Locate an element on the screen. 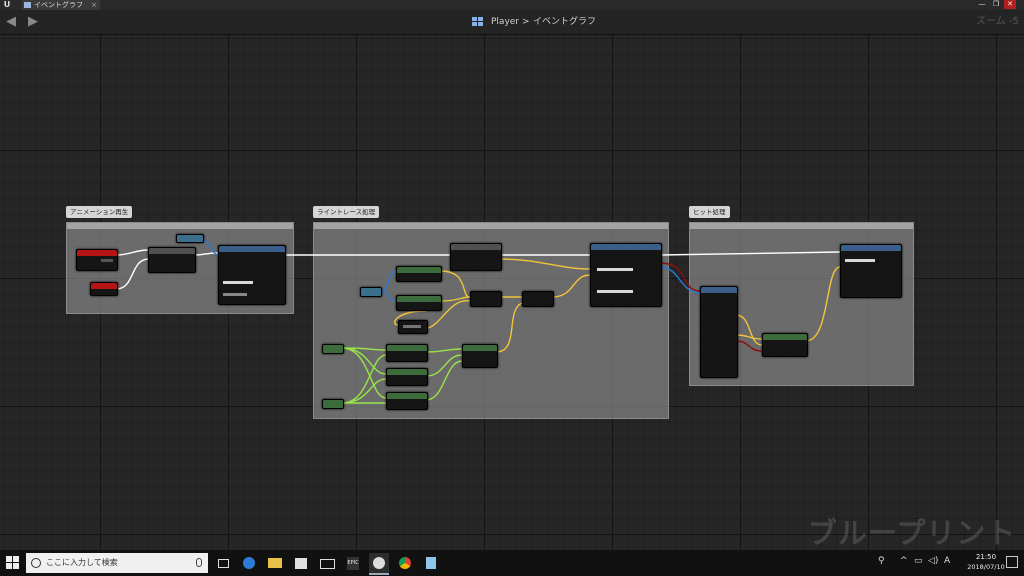 This screenshot has width=1024, height=576. notepad-icon is located at coordinates (431, 563).